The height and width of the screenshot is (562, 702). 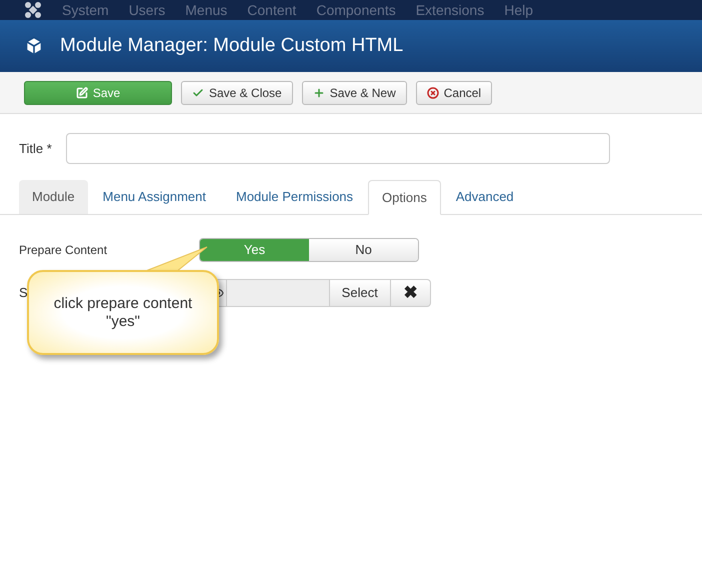 I want to click on toolbar-button: Save & New, so click(x=354, y=92).